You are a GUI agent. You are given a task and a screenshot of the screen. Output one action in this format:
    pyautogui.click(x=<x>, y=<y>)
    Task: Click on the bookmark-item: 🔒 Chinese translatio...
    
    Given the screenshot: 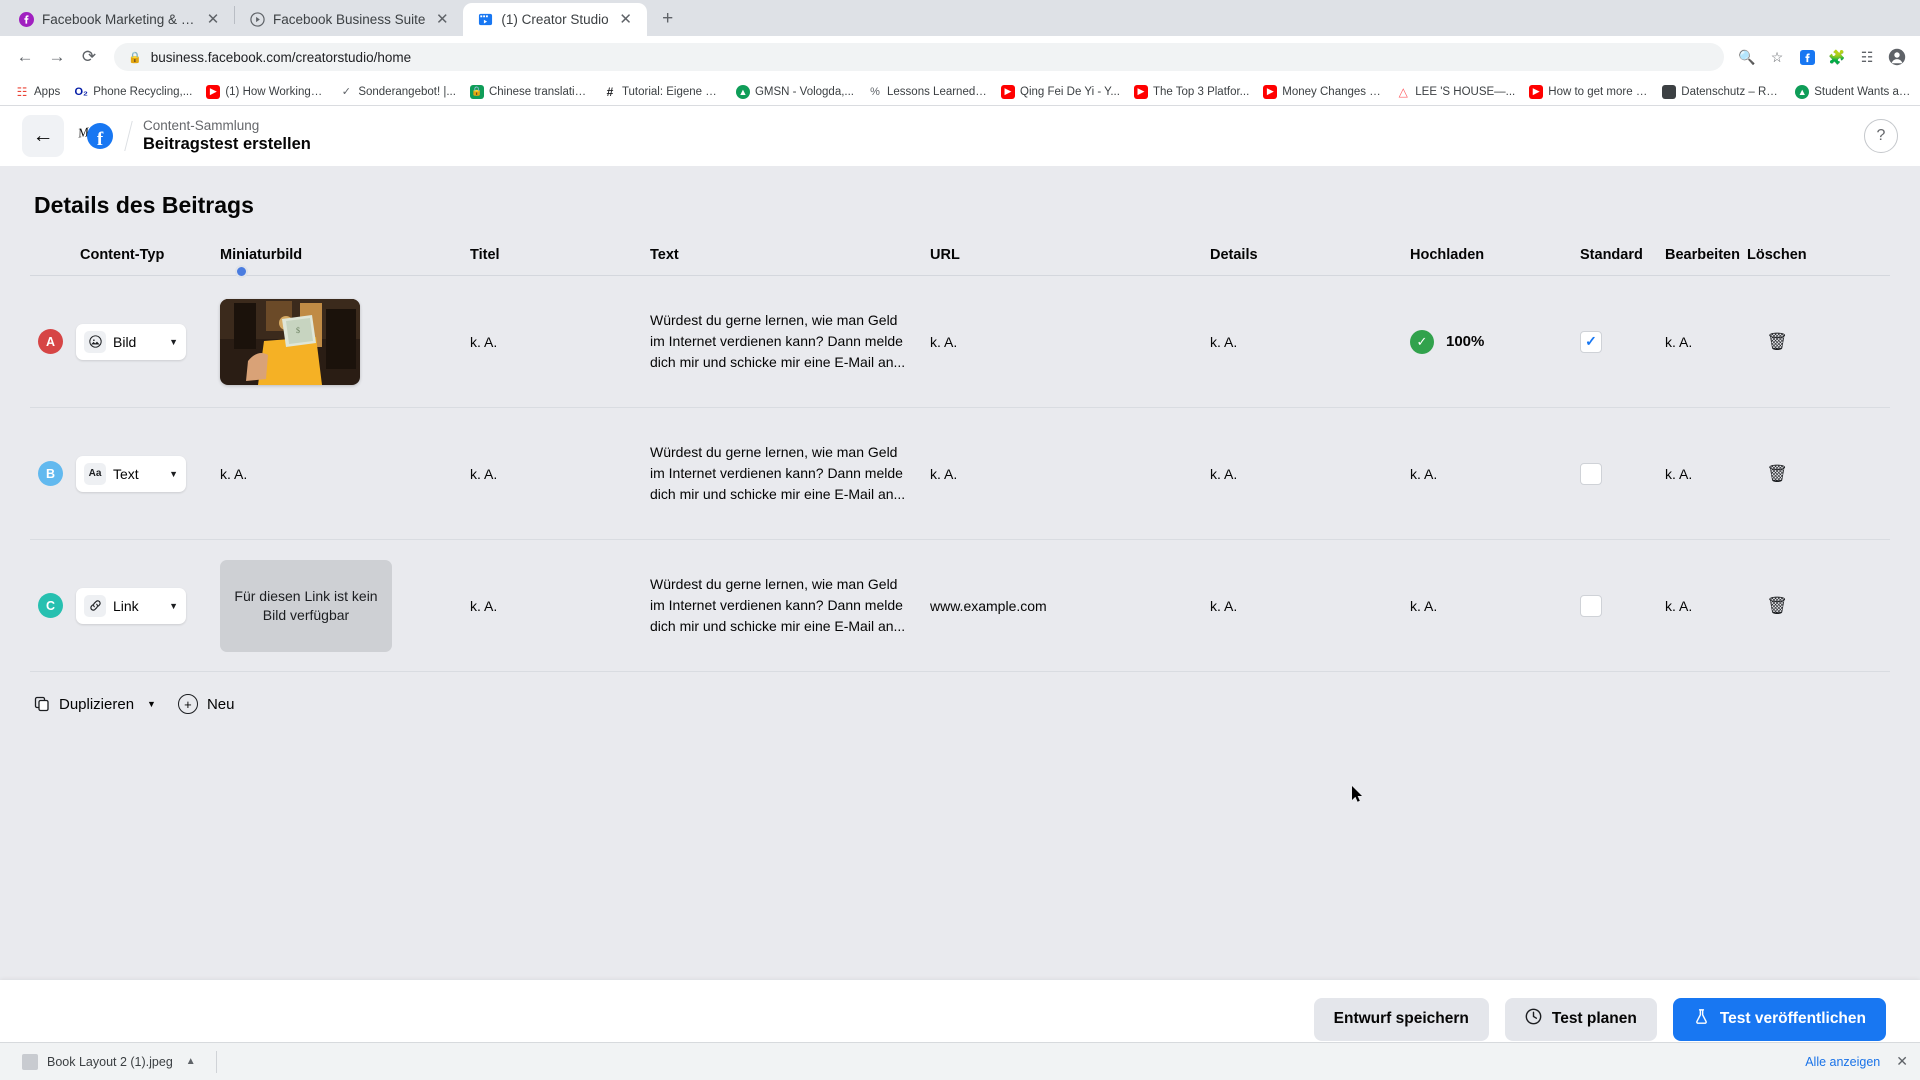 What is the action you would take?
    pyautogui.click(x=529, y=92)
    